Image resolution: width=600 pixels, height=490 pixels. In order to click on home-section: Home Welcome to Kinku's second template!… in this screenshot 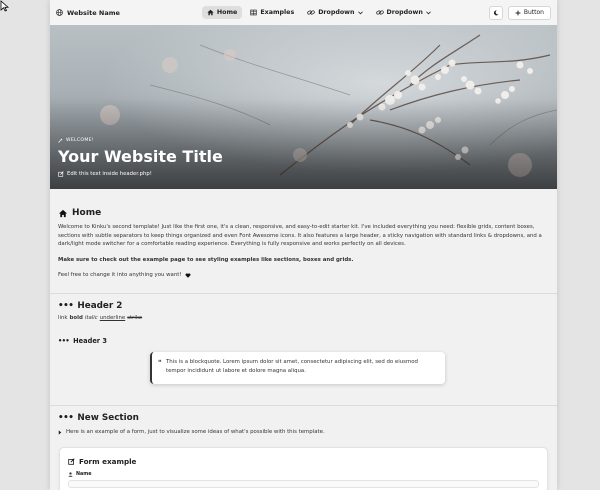, I will do `click(304, 244)`.